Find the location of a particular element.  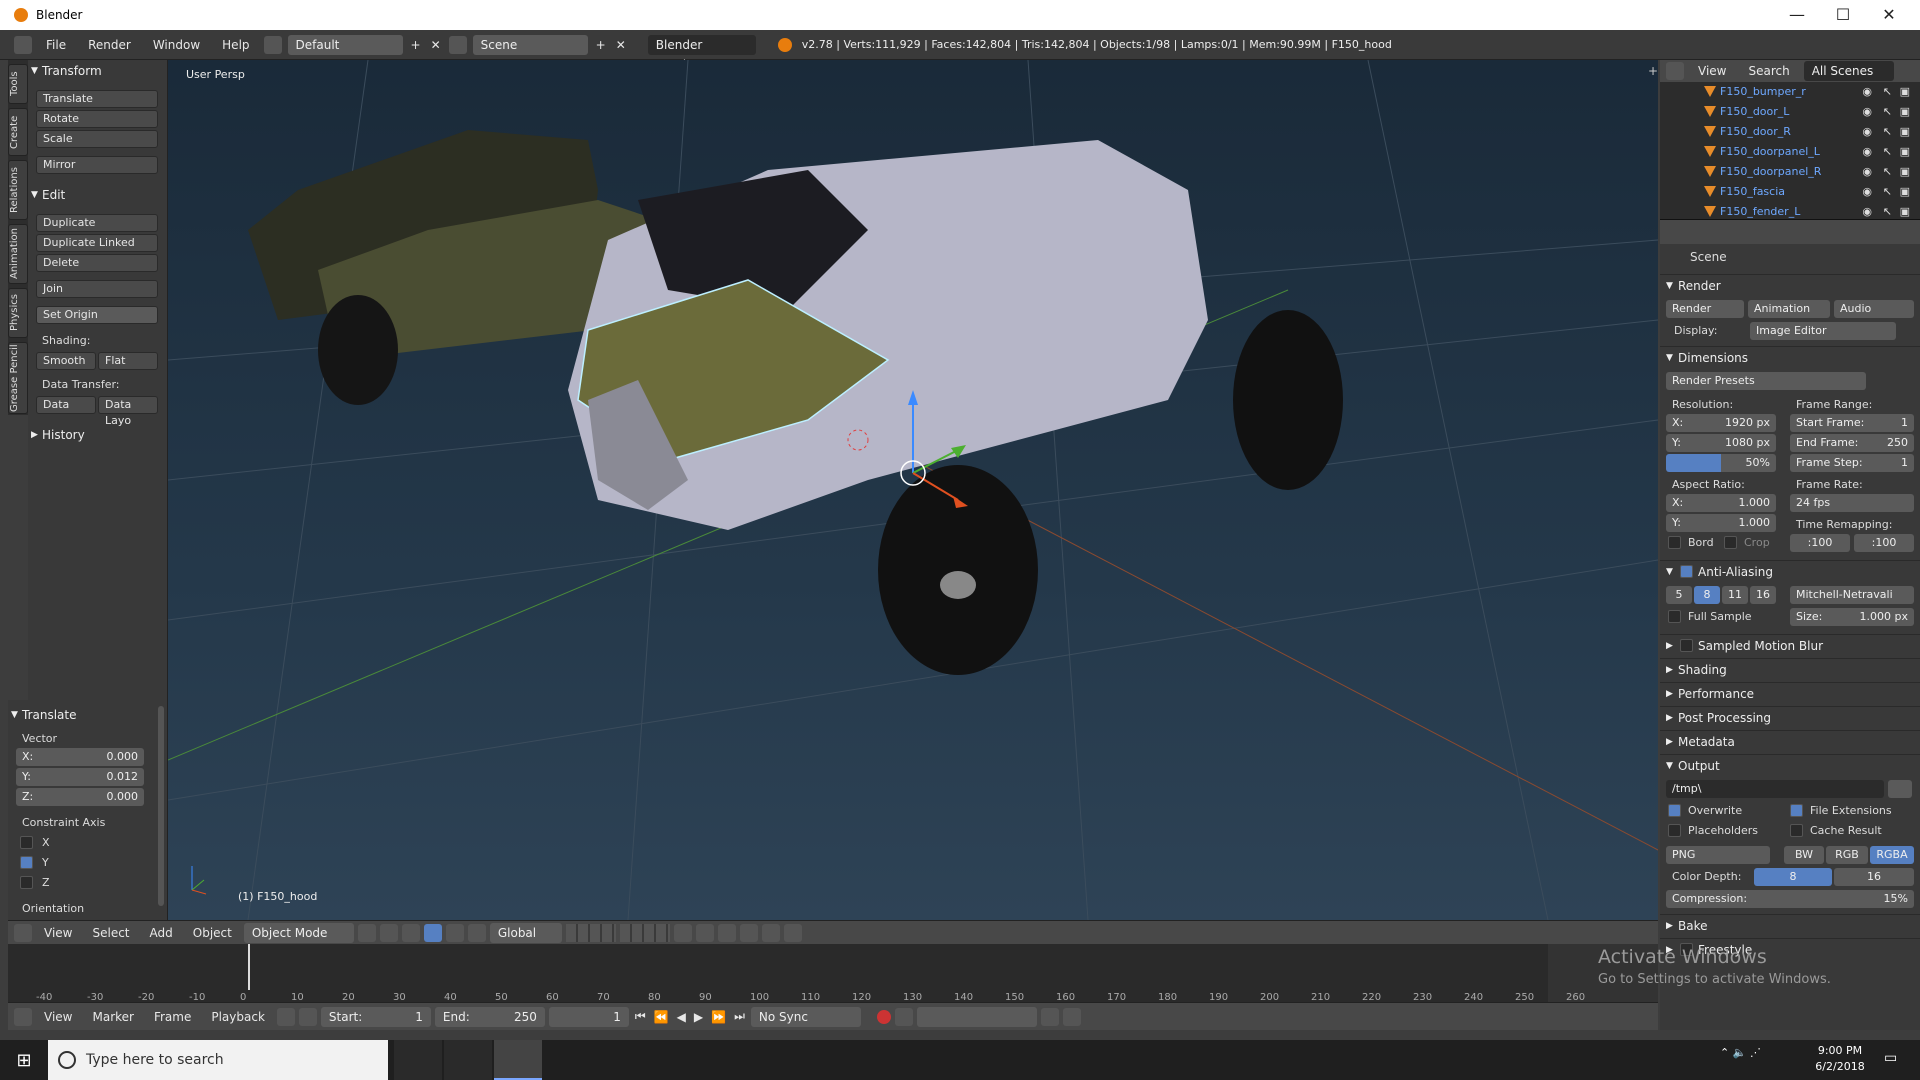

edit-panel-header: Edit is located at coordinates (98, 195).